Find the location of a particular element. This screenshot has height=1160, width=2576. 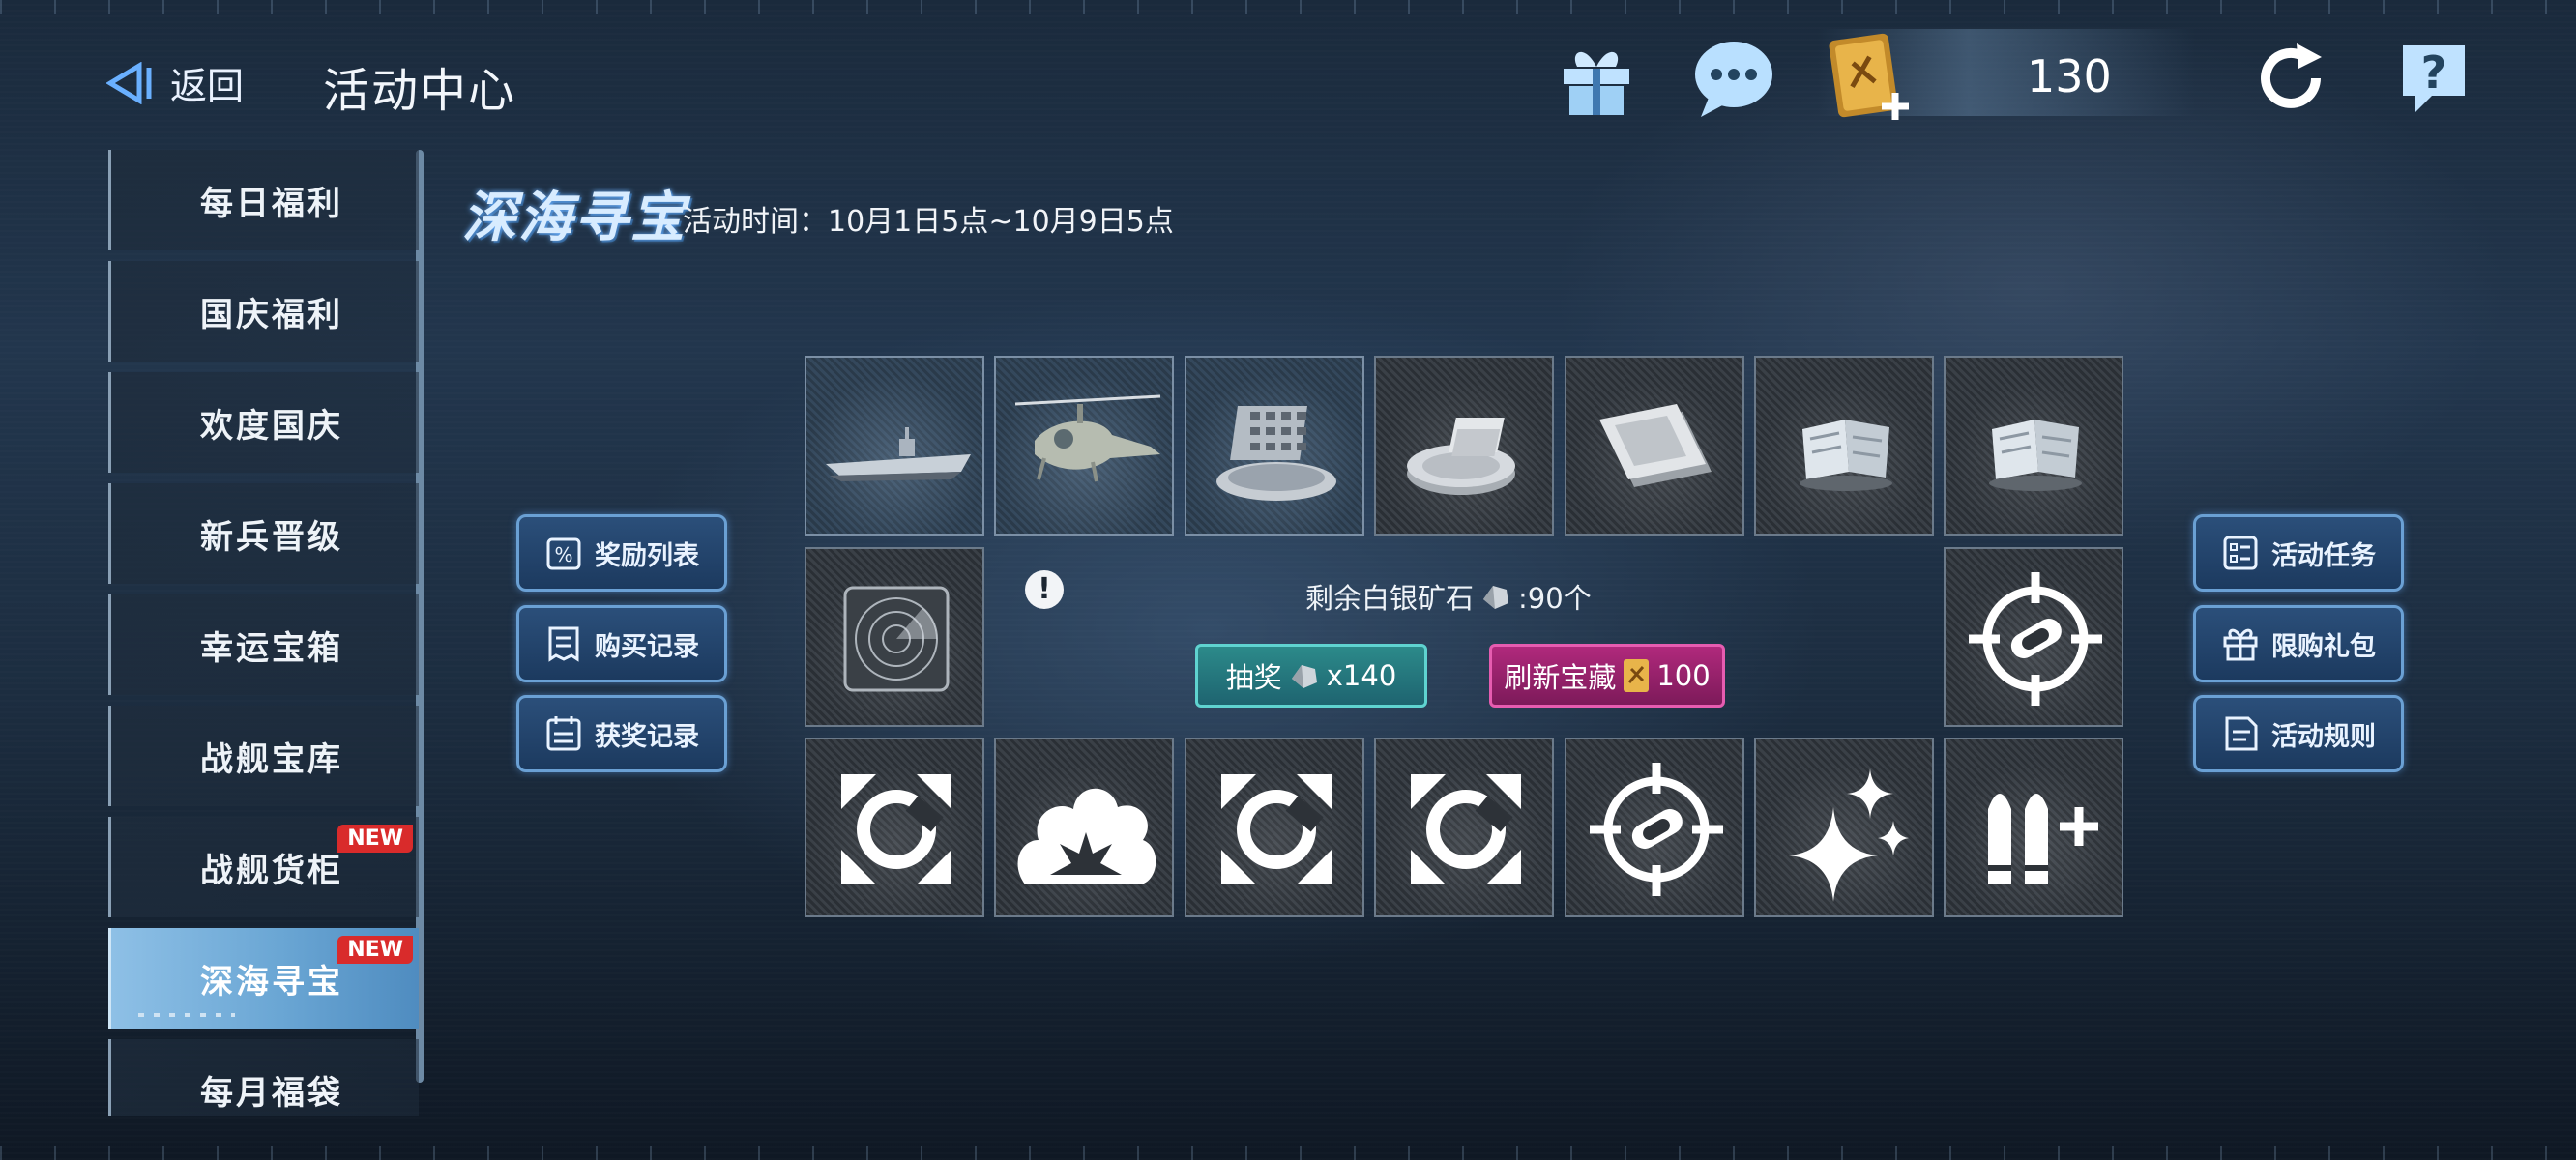

gift-button is located at coordinates (1596, 78).